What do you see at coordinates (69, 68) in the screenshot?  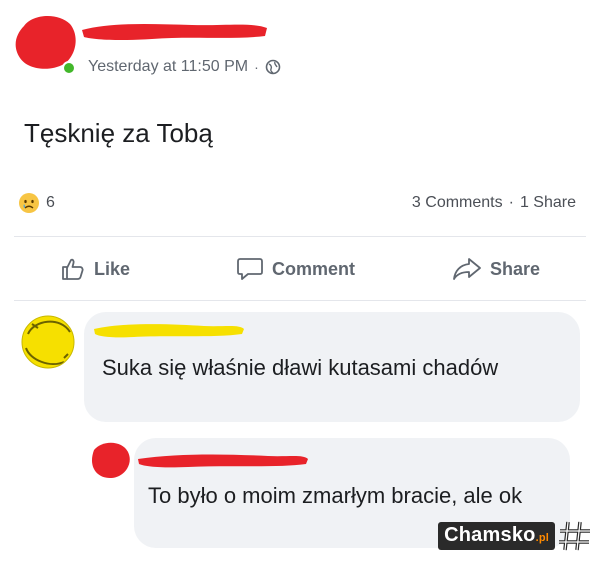 I see `online-status-dot` at bounding box center [69, 68].